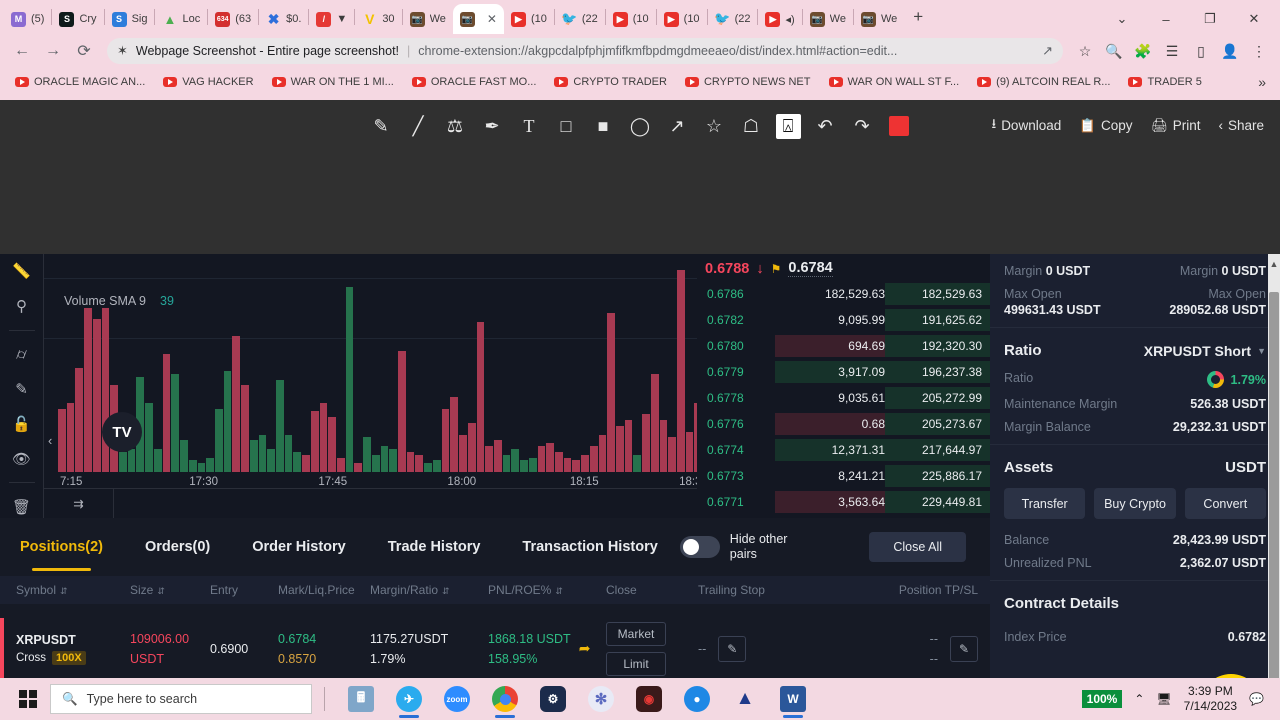 This screenshot has width=1280, height=720. I want to click on malwarebytes-icon: ▲, so click(745, 699).